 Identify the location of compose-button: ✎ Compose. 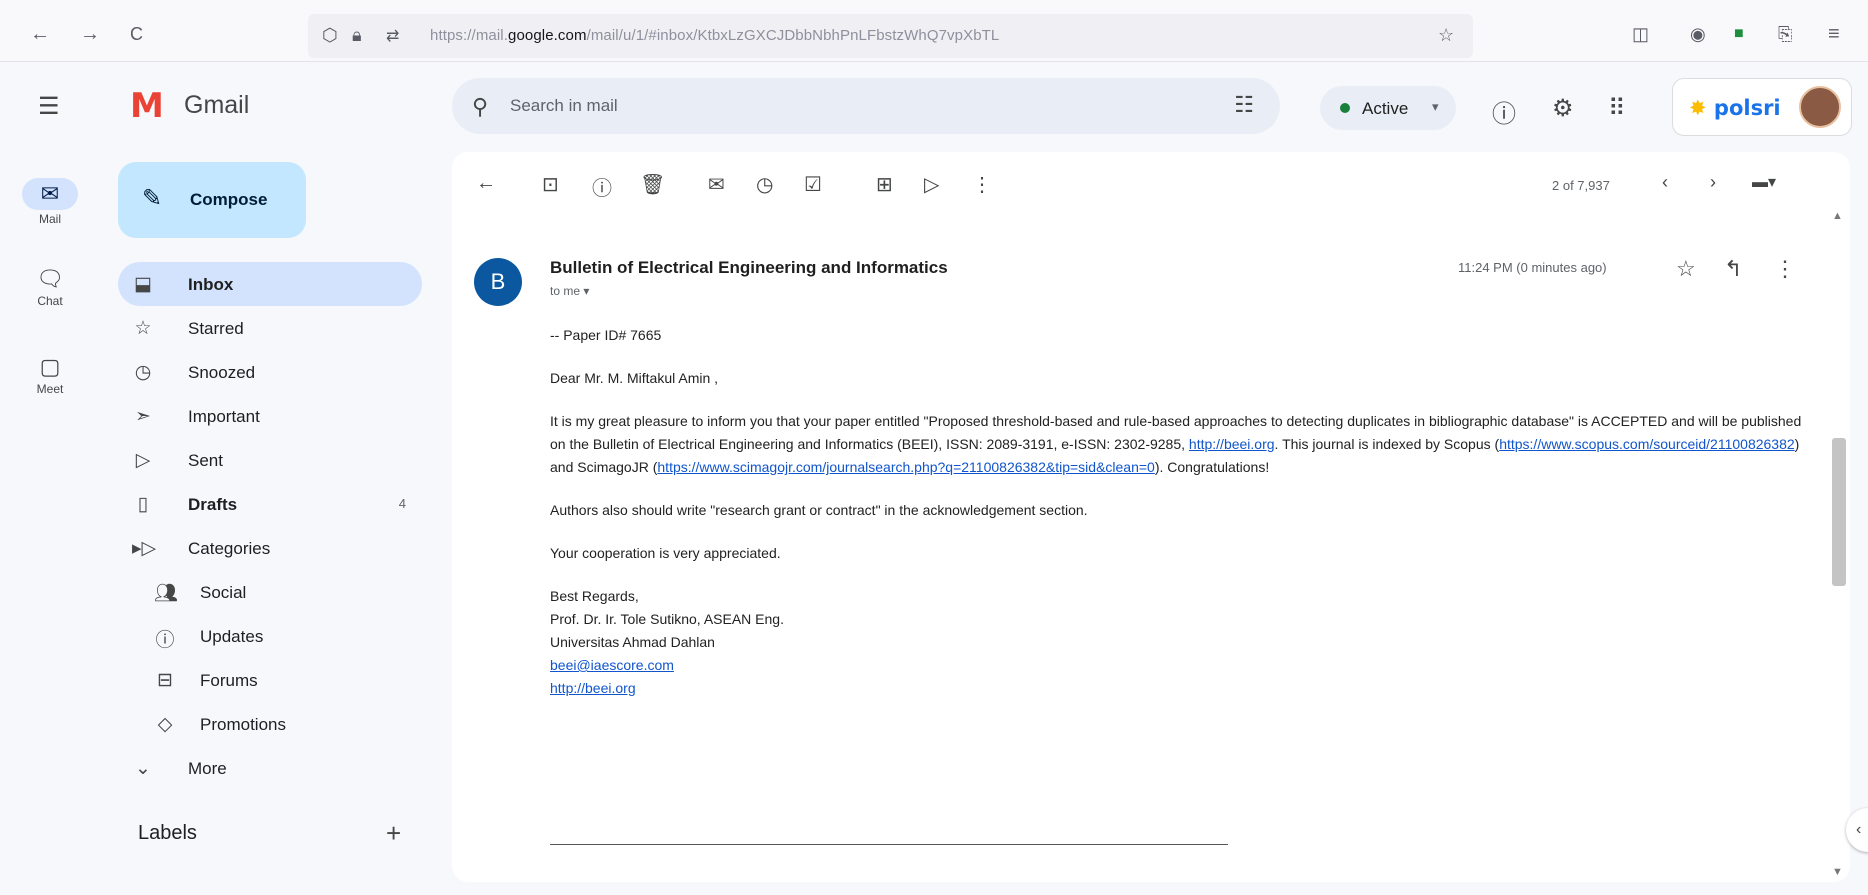
(212, 200).